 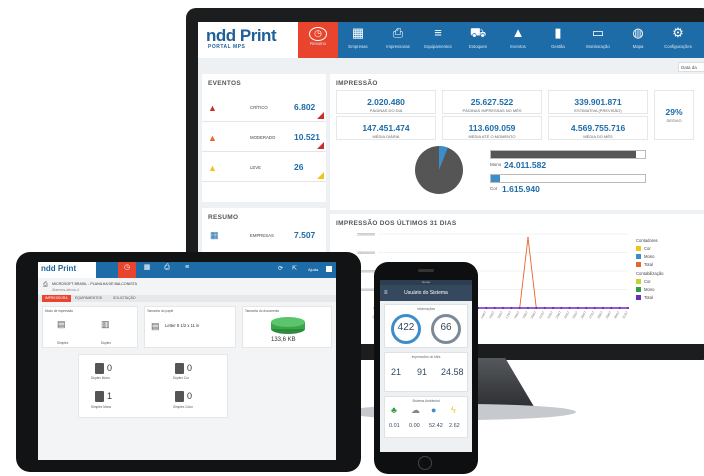 I want to click on env-value: 0.01, so click(x=394, y=426).